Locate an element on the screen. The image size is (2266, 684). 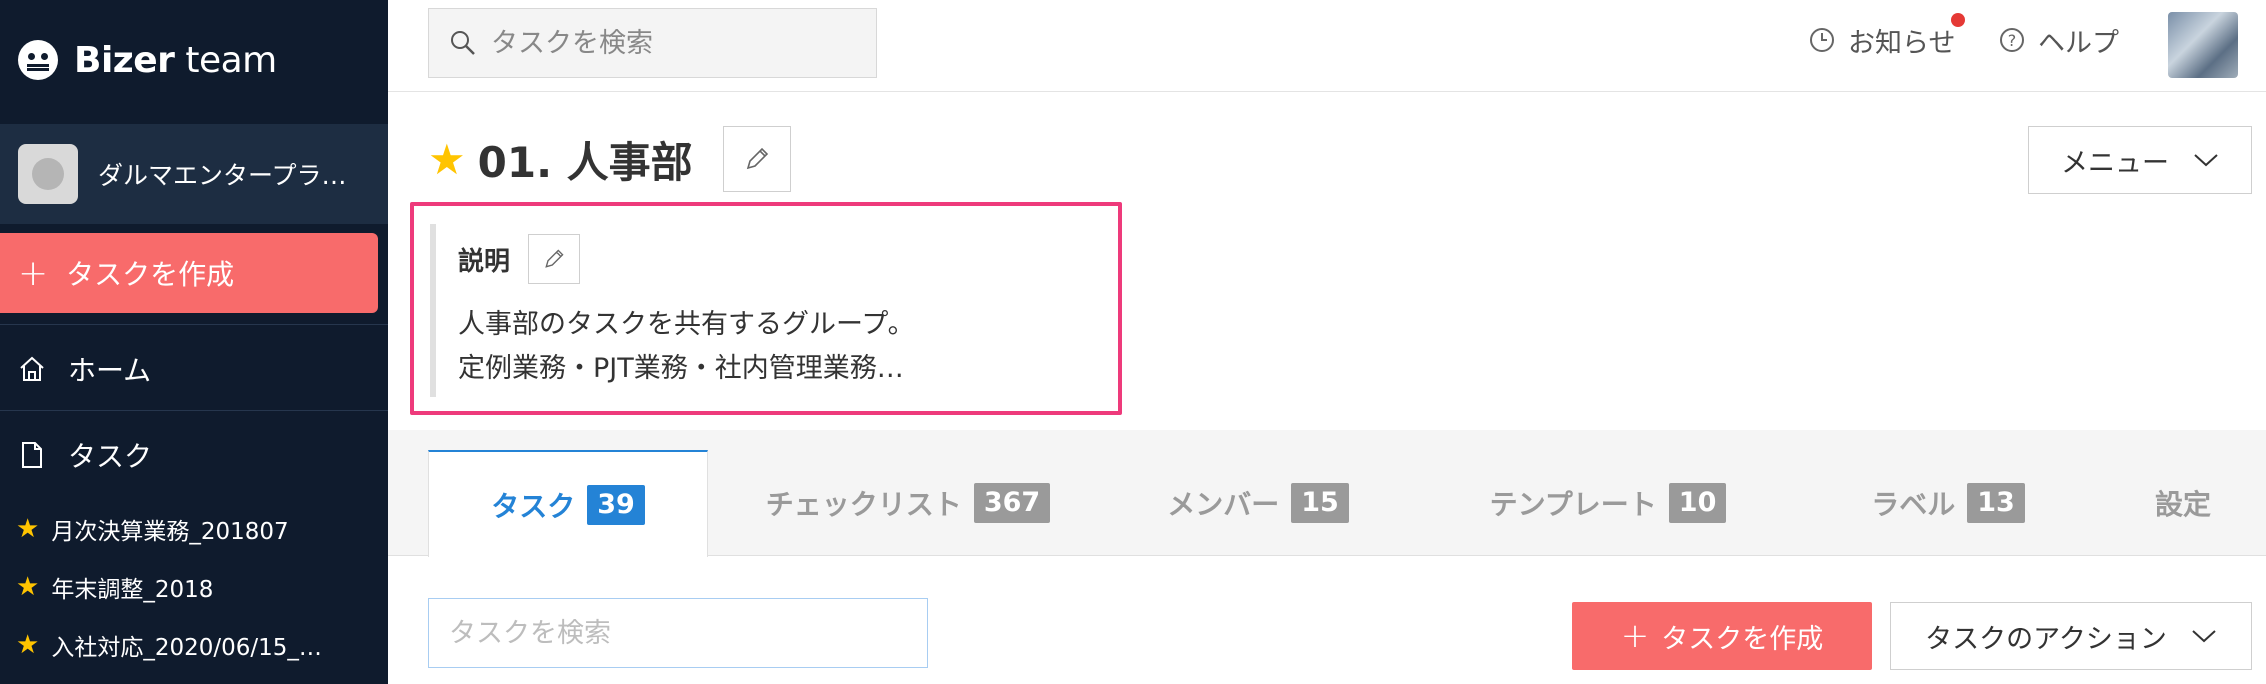
user-avatar is located at coordinates (2203, 45).